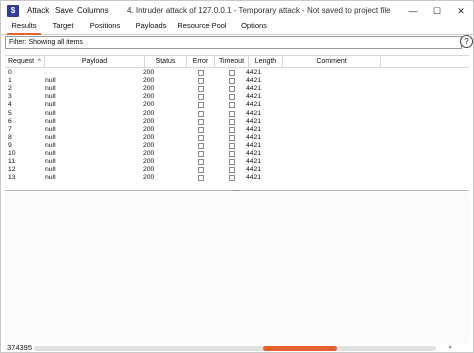 The width and height of the screenshot is (474, 353). I want to click on help-icon: ?, so click(466, 41).